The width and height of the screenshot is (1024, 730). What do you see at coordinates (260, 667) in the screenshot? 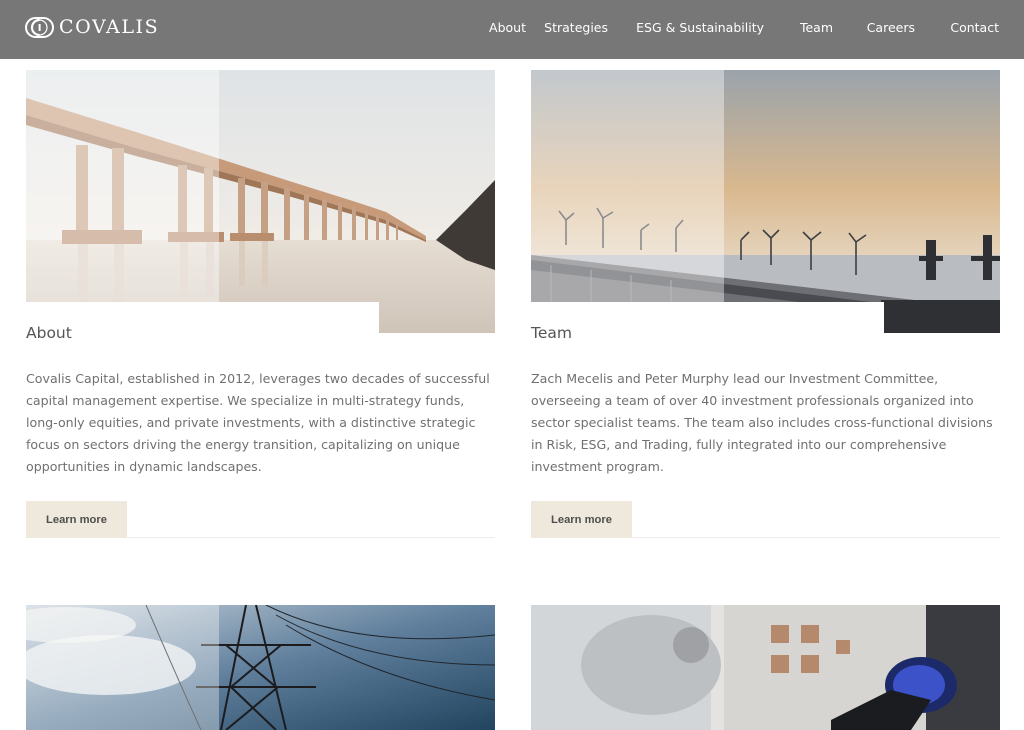
I see `power-lines-image` at bounding box center [260, 667].